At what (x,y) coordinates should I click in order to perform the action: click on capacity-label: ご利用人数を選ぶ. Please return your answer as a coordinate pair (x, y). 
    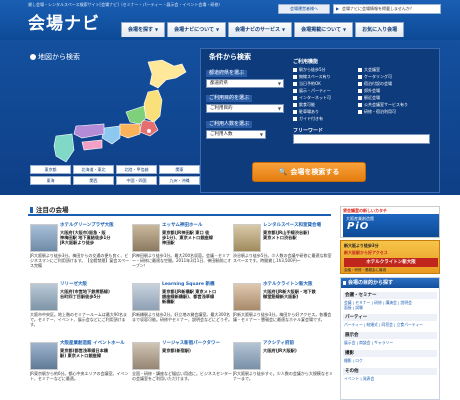
    Looking at the image, I should click on (229, 124).